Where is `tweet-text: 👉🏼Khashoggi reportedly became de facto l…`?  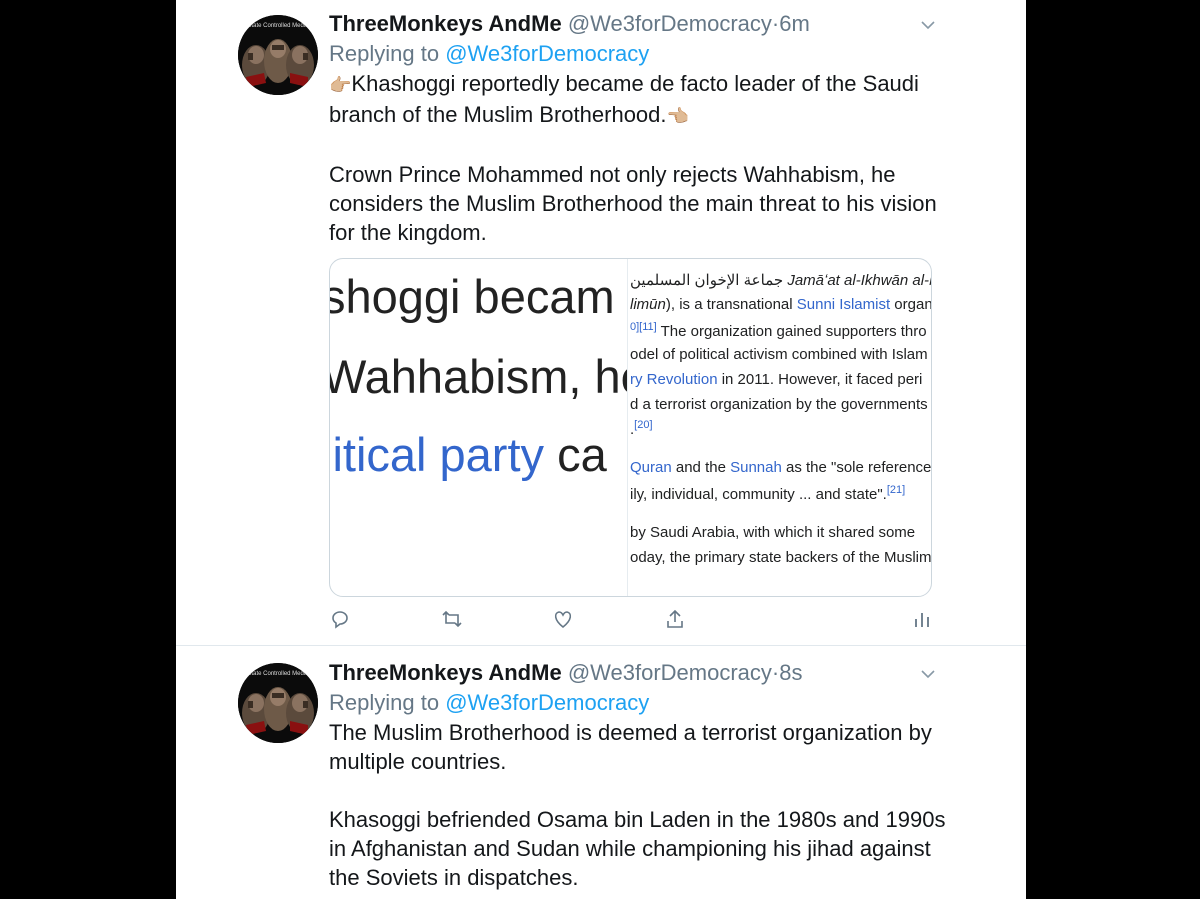 tweet-text: 👉🏼Khashoggi reportedly became de facto l… is located at coordinates (639, 158).